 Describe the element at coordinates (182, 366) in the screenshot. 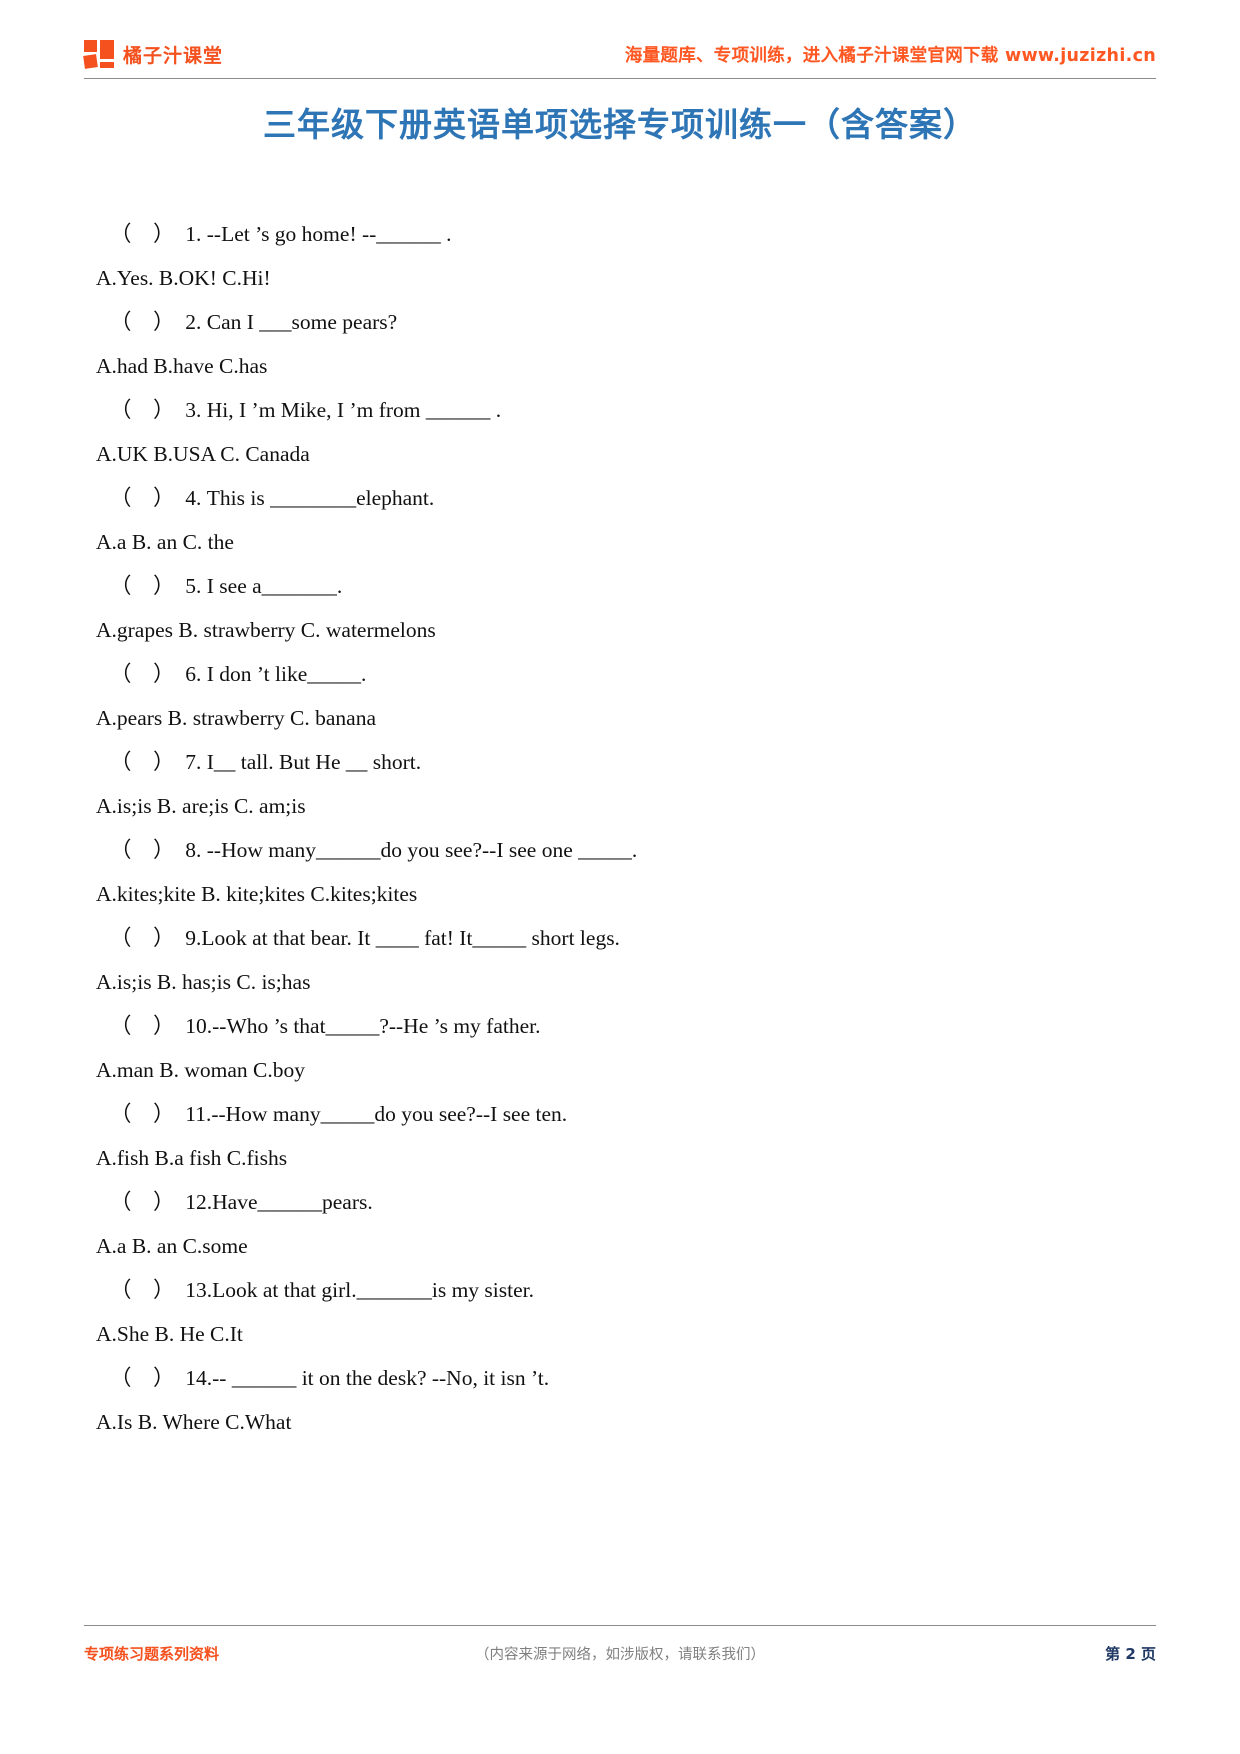

I see `question-options: A.had B.have C.has` at that location.